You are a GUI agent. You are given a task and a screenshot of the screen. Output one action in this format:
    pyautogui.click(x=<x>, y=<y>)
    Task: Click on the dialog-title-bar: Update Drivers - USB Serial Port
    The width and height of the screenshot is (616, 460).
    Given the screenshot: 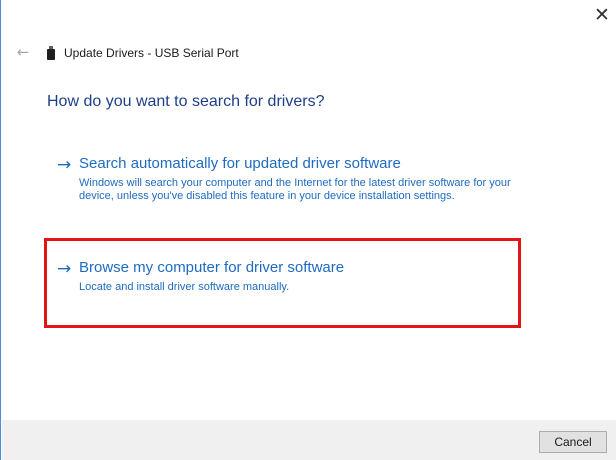 What is the action you would take?
    pyautogui.click(x=143, y=53)
    